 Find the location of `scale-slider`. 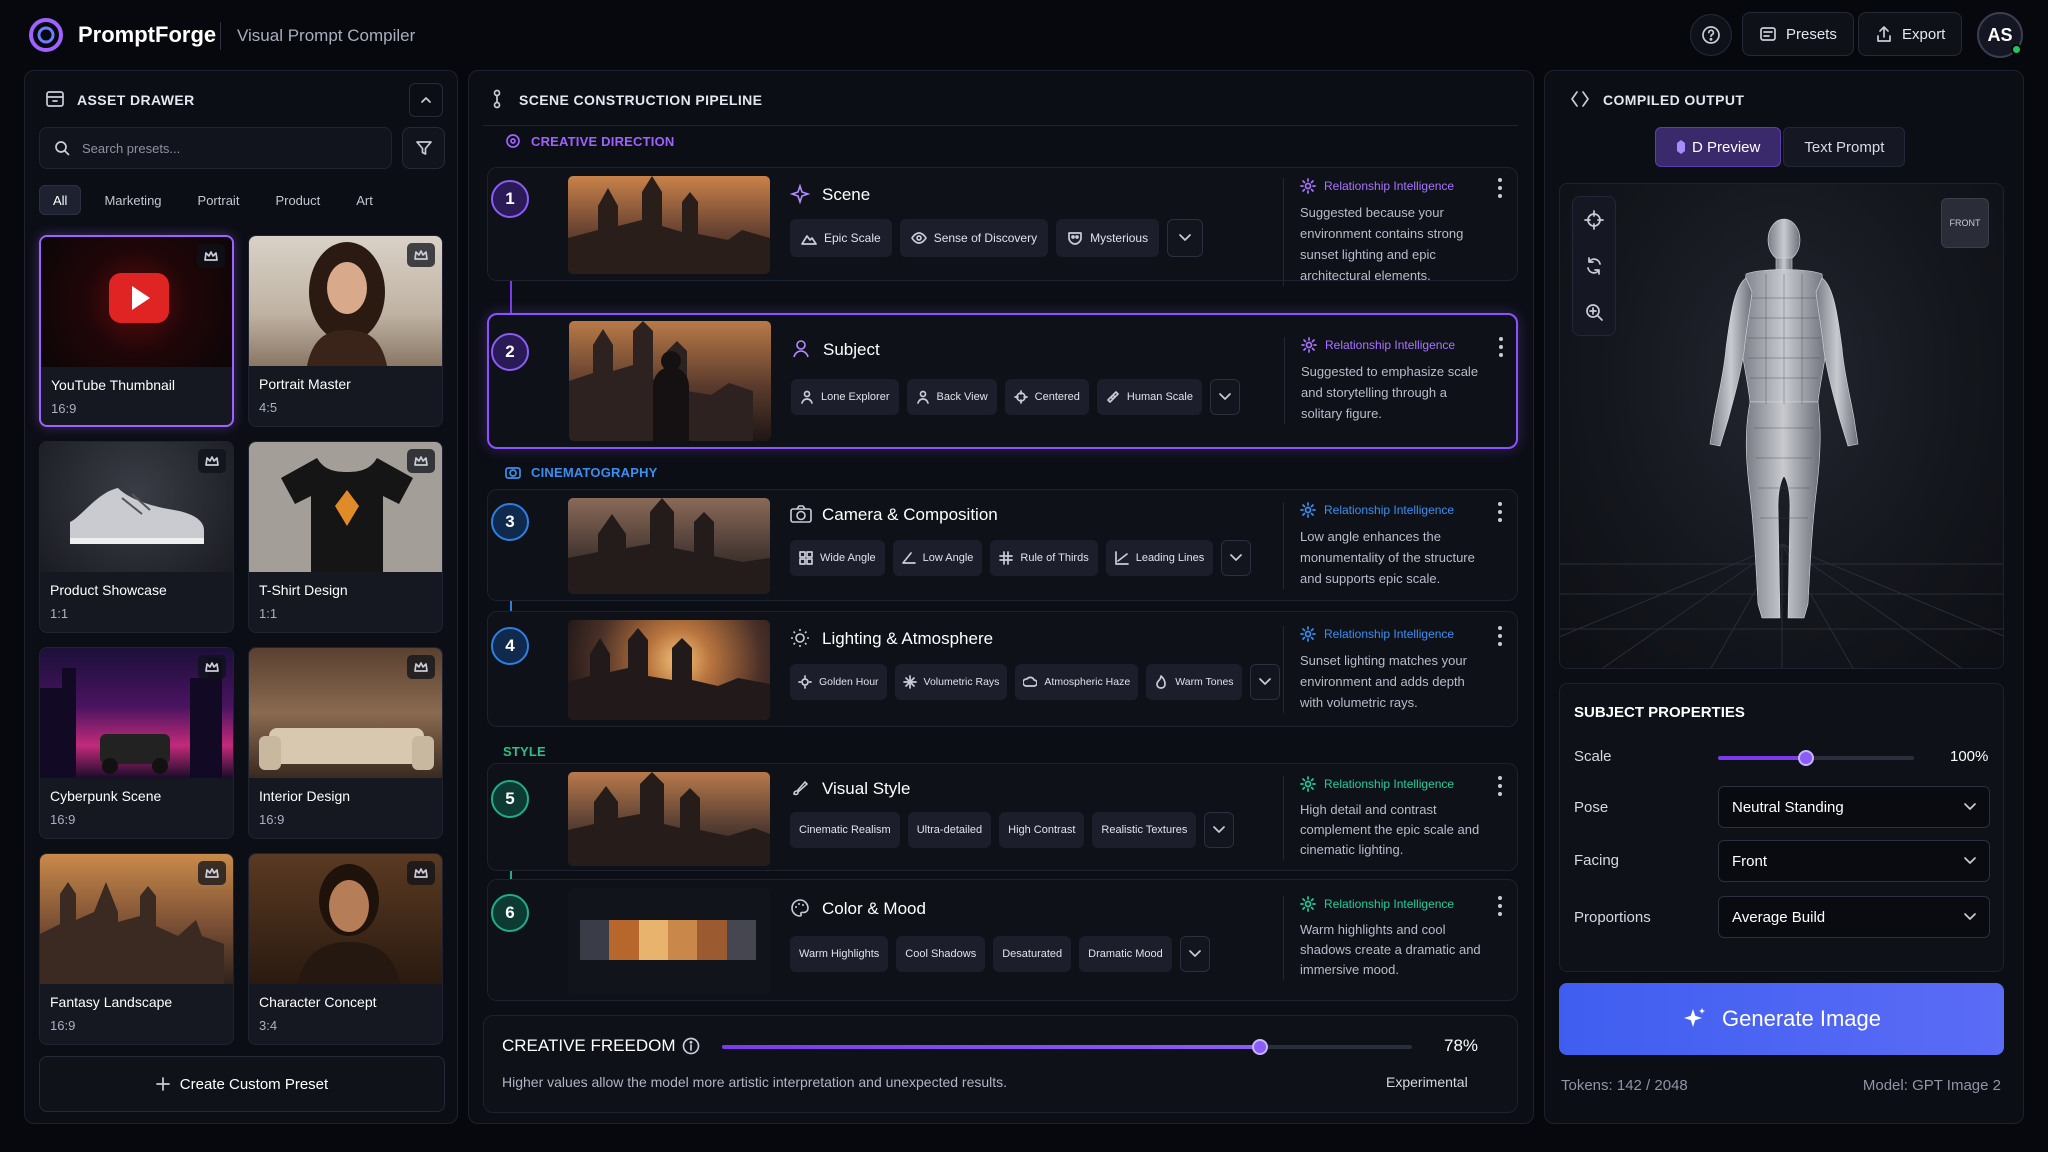

scale-slider is located at coordinates (1816, 758).